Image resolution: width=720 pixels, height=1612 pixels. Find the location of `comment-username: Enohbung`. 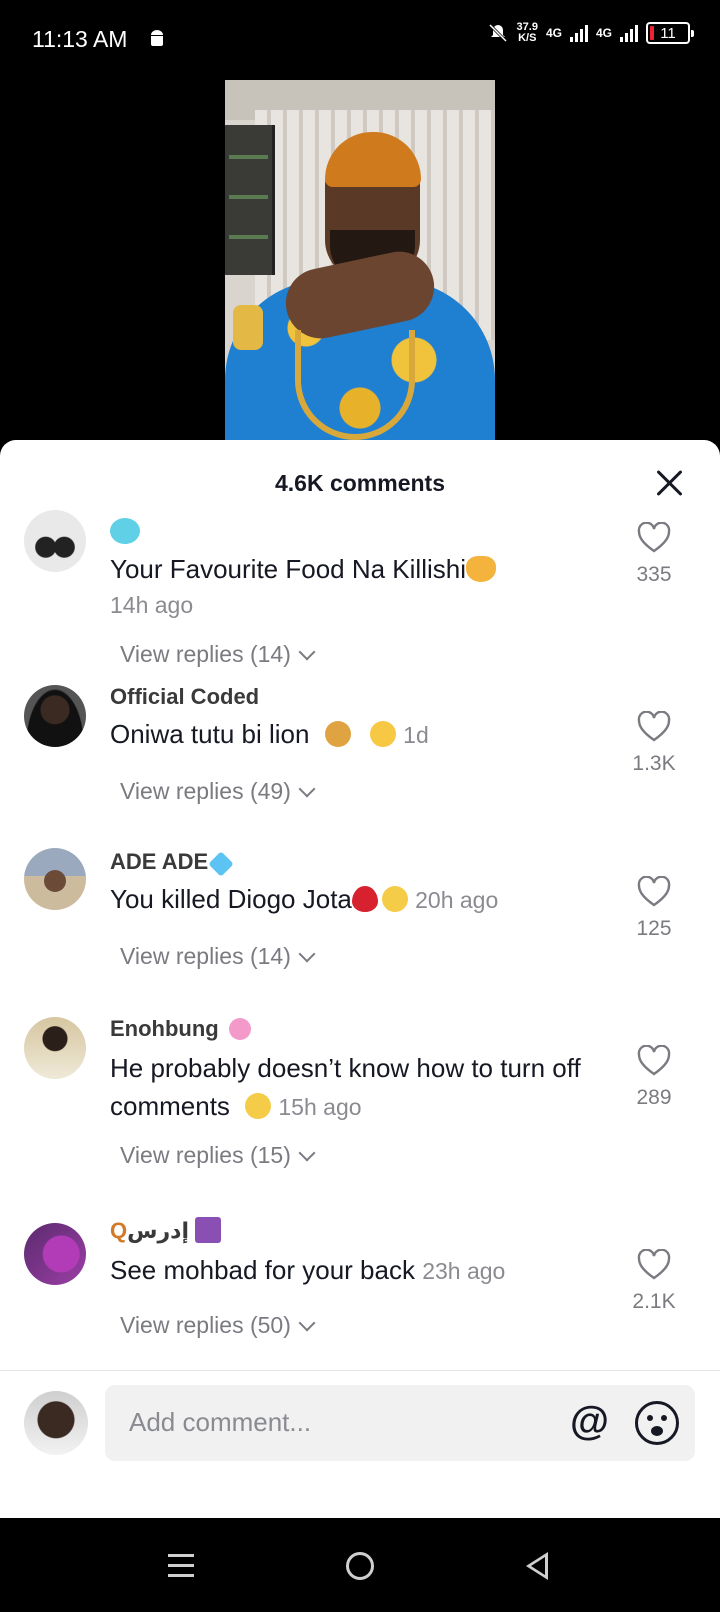

comment-username: Enohbung is located at coordinates (360, 1029).